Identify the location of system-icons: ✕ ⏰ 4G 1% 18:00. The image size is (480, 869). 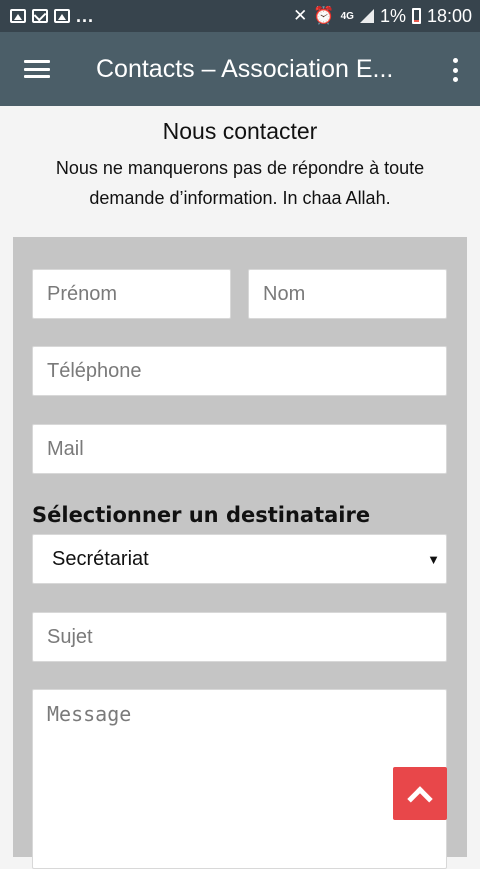
(382, 16).